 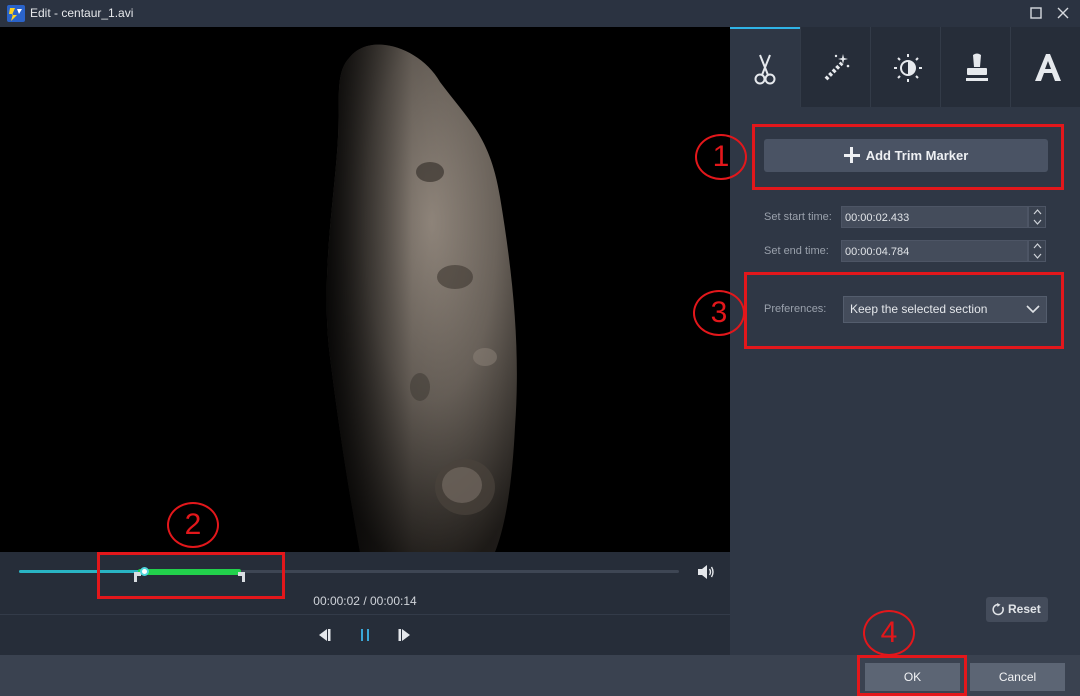 I want to click on maximize-icon, so click(x=1036, y=13).